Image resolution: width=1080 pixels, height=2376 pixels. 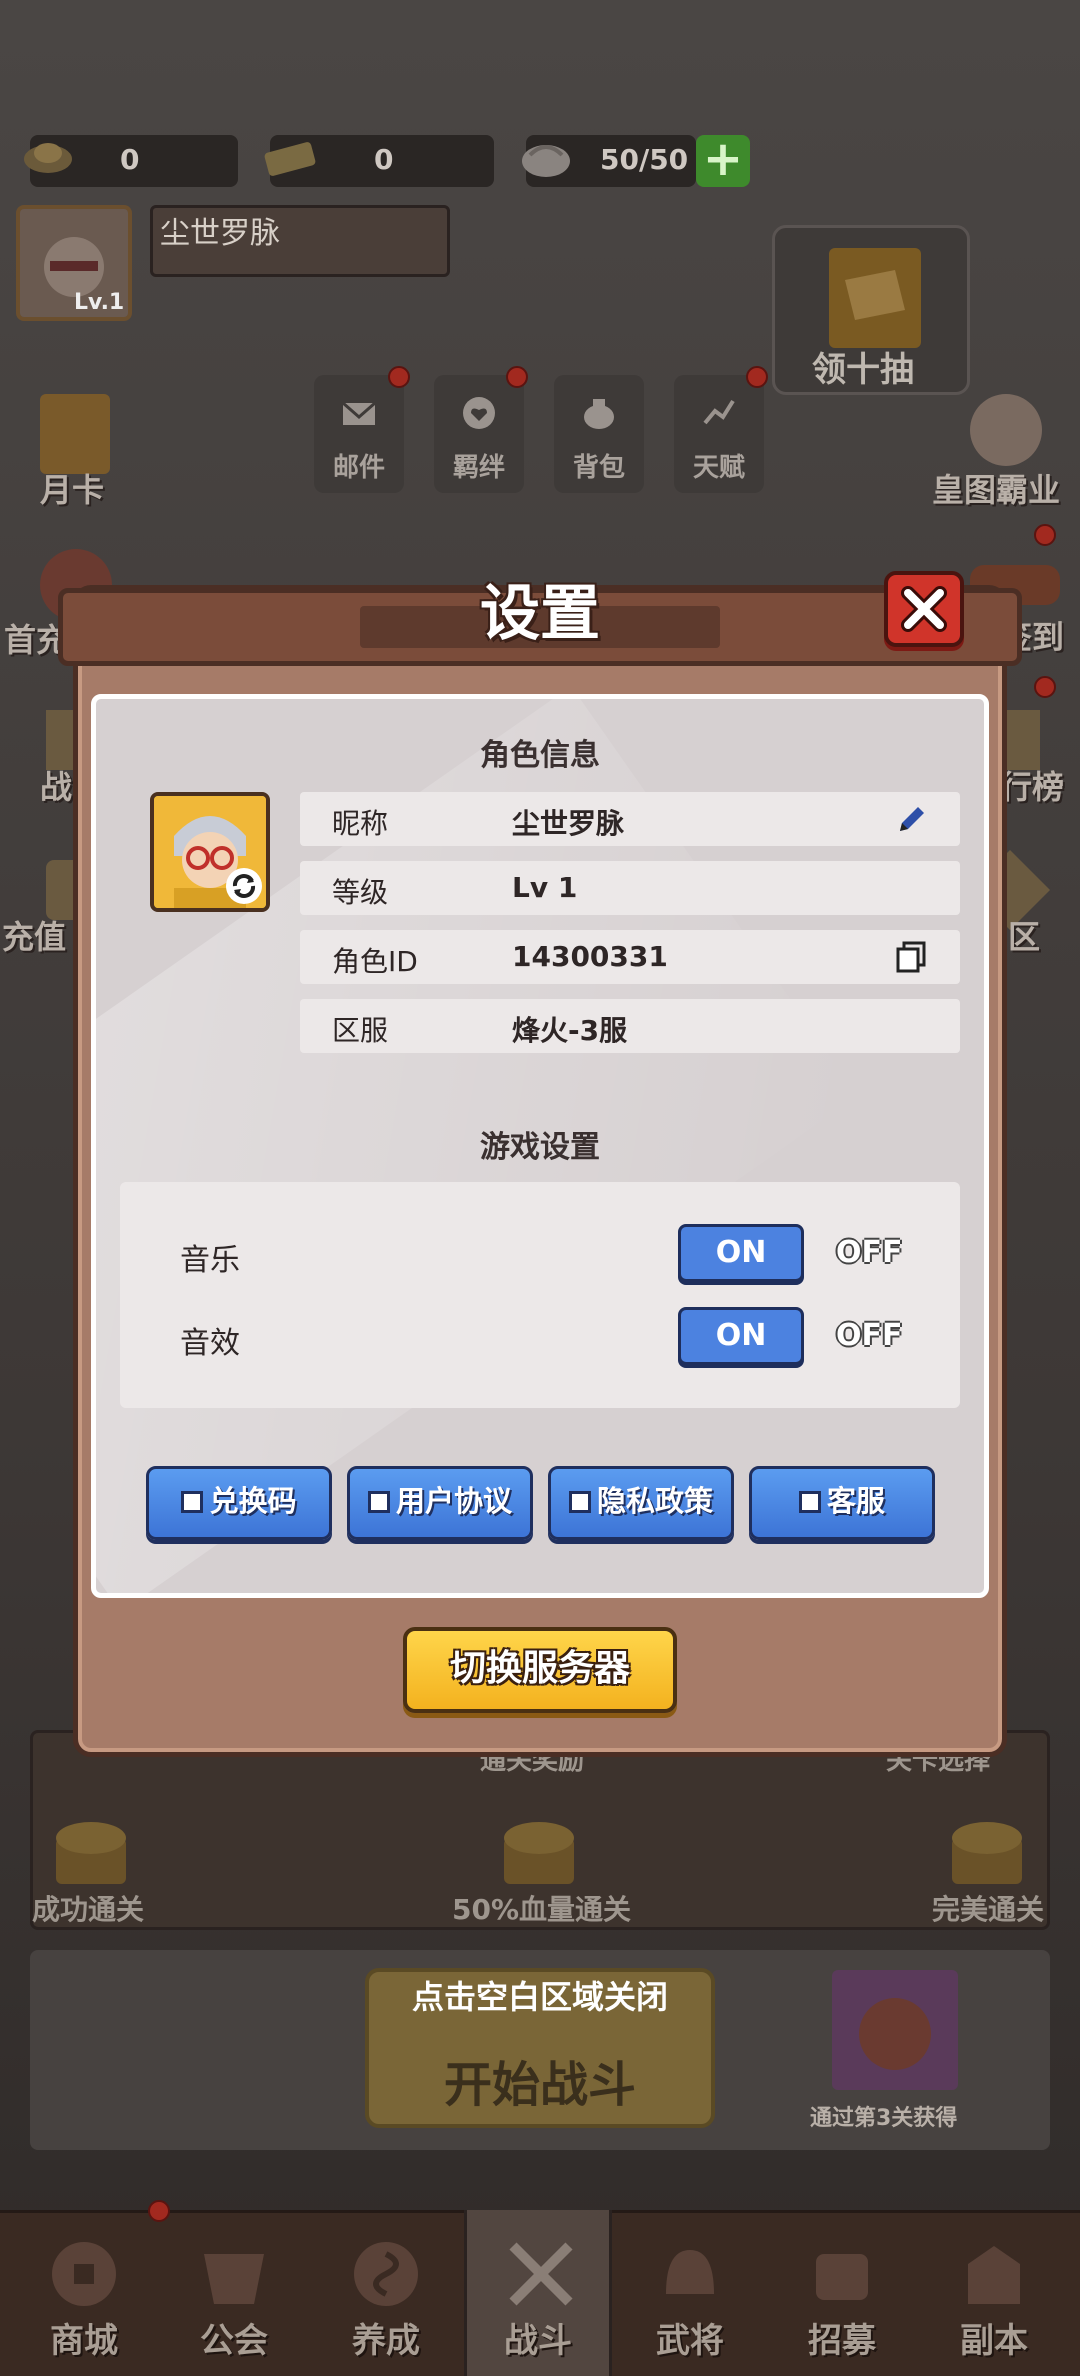 What do you see at coordinates (478, 468) in the screenshot?
I see `menu-bond-label: 羁绊` at bounding box center [478, 468].